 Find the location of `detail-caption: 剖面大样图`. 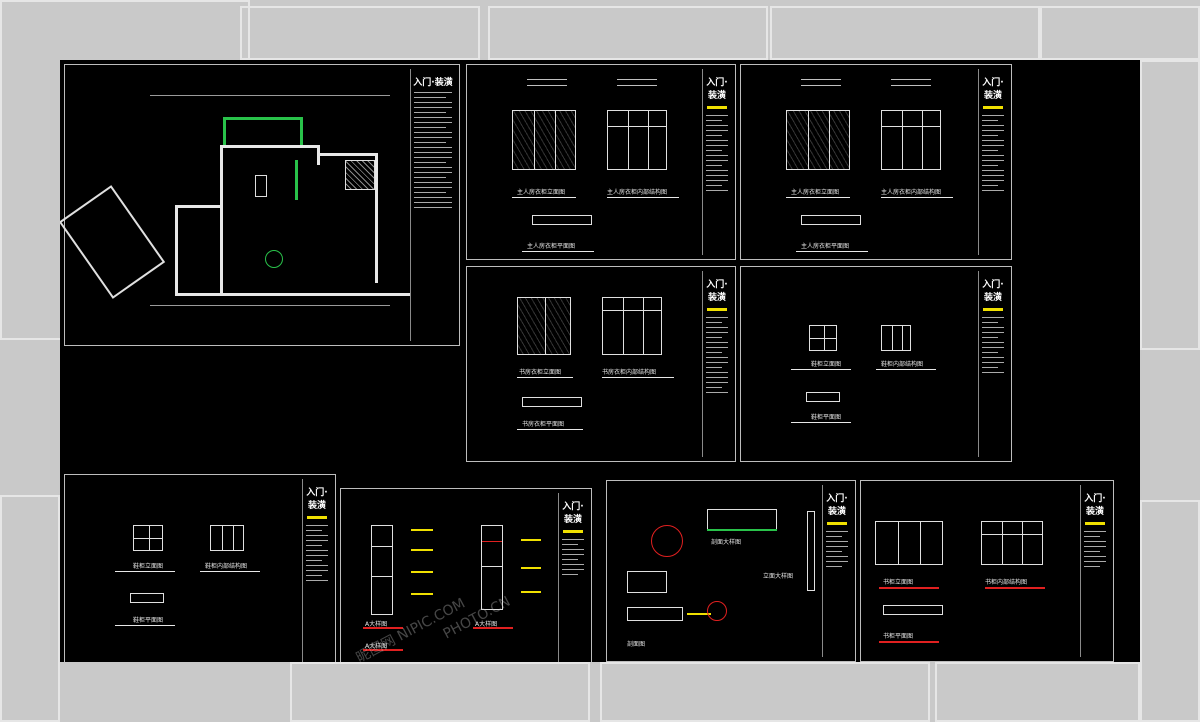

detail-caption: 剖面大样图 is located at coordinates (726, 542).